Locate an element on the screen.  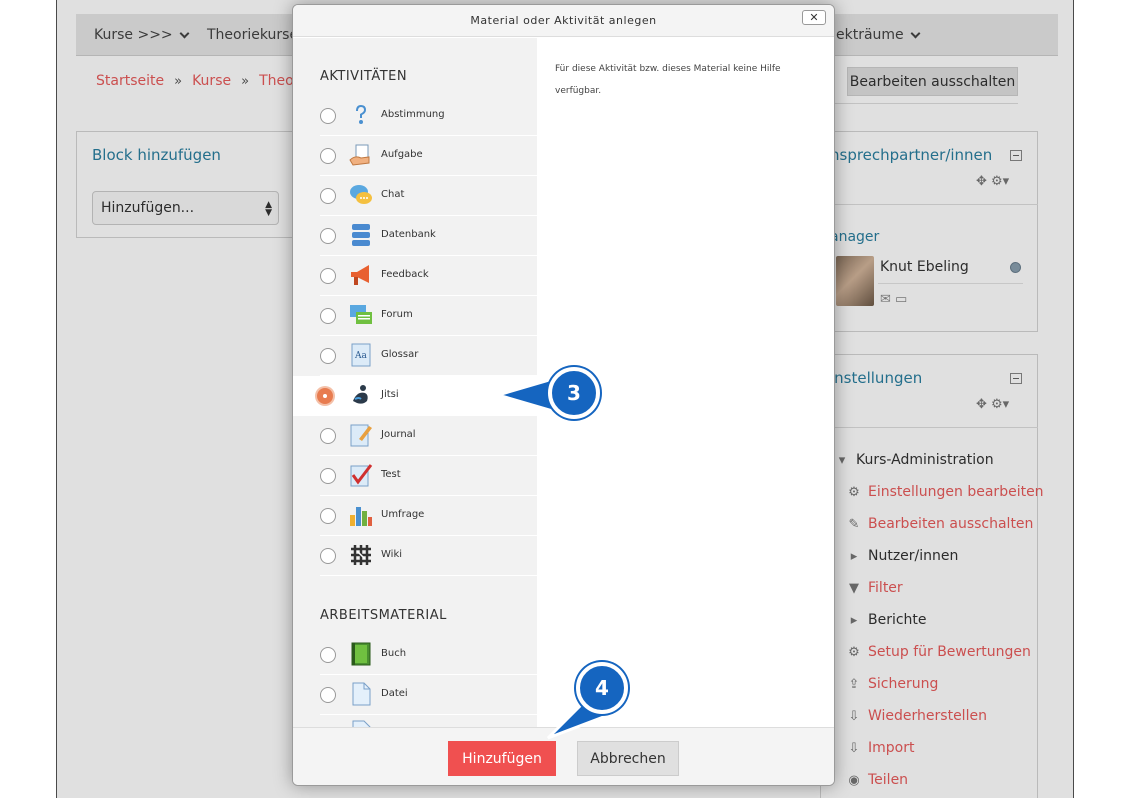
activity-label: Wiki is located at coordinates (392, 554).